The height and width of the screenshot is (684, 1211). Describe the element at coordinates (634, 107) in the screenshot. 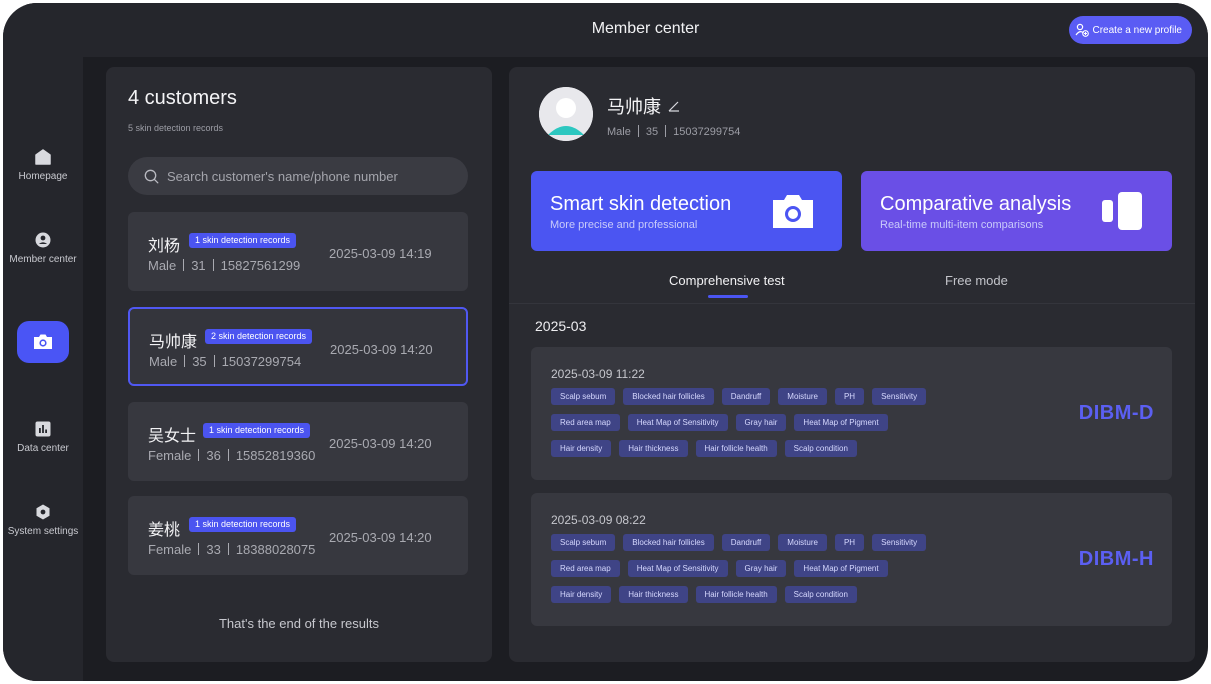

I see `profile-name: 马帅康` at that location.